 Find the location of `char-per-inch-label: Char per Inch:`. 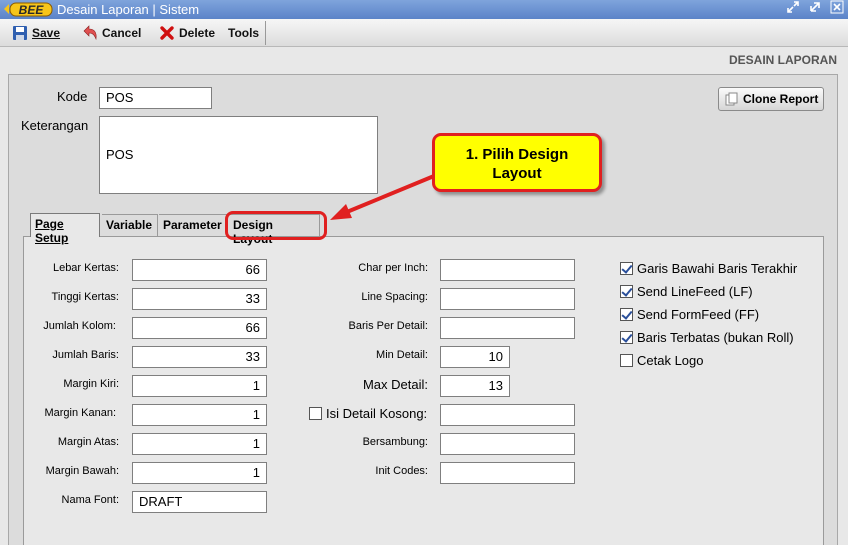

char-per-inch-label: Char per Inch: is located at coordinates (393, 268).